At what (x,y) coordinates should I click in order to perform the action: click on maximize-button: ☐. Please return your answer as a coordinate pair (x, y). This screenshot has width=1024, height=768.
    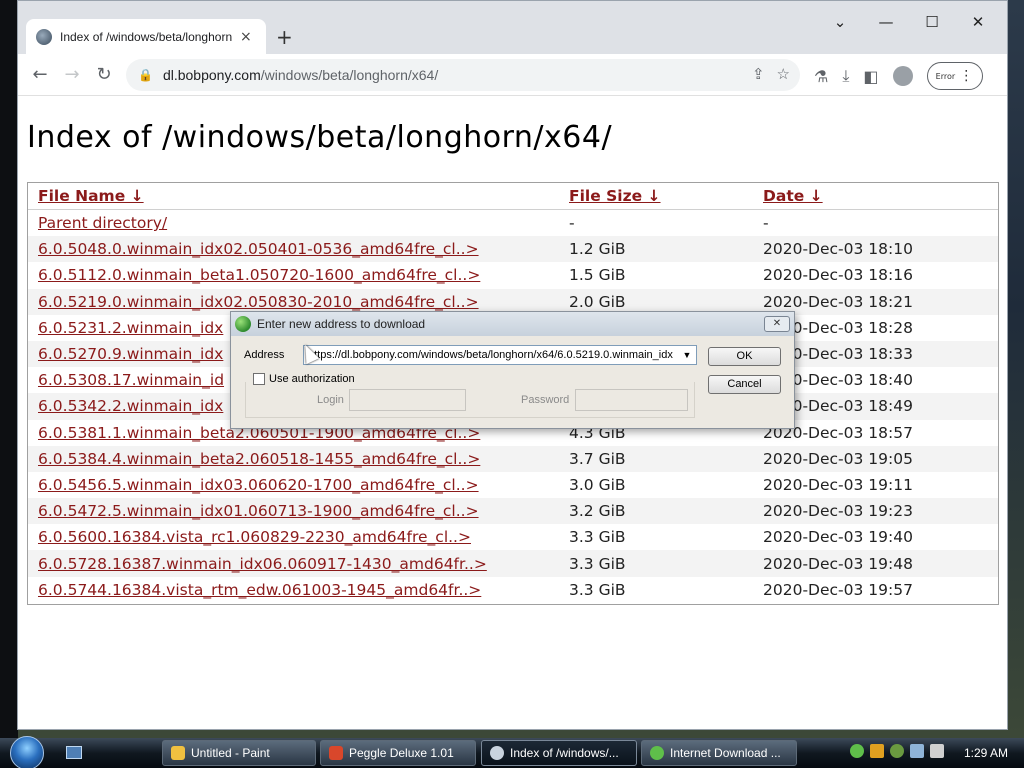
    Looking at the image, I should click on (932, 22).